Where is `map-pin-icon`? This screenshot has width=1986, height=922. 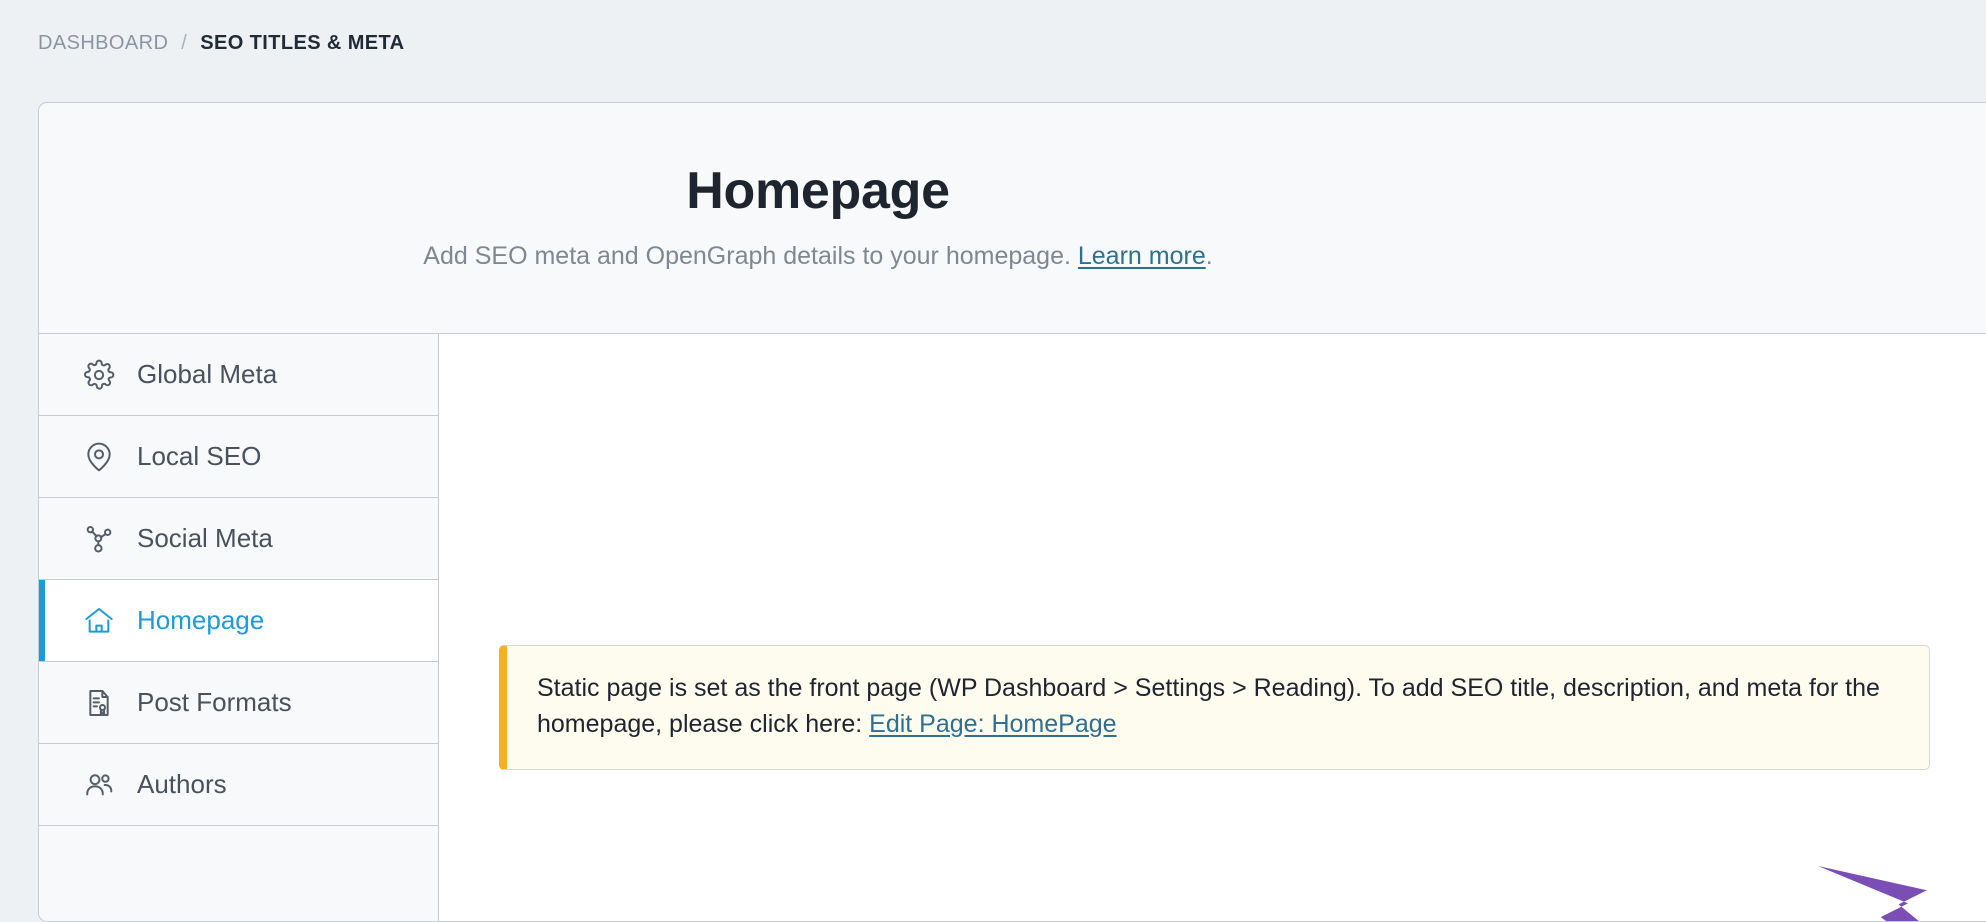
map-pin-icon is located at coordinates (99, 457).